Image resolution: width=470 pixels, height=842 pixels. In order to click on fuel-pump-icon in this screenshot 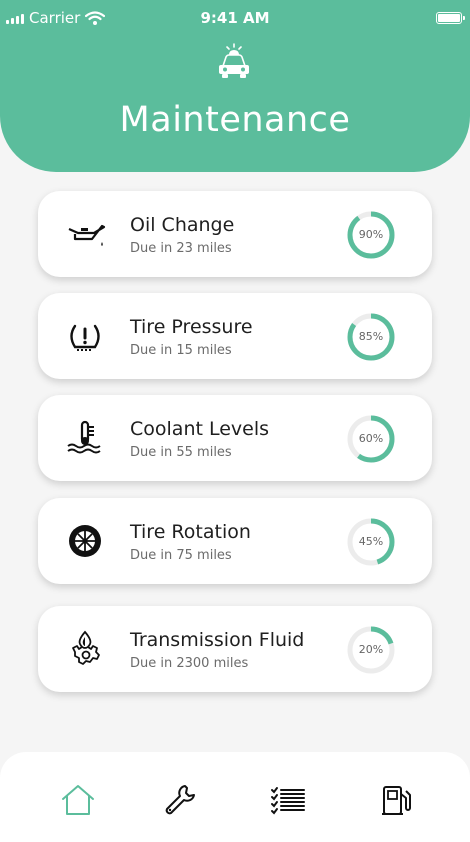, I will do `click(396, 800)`.